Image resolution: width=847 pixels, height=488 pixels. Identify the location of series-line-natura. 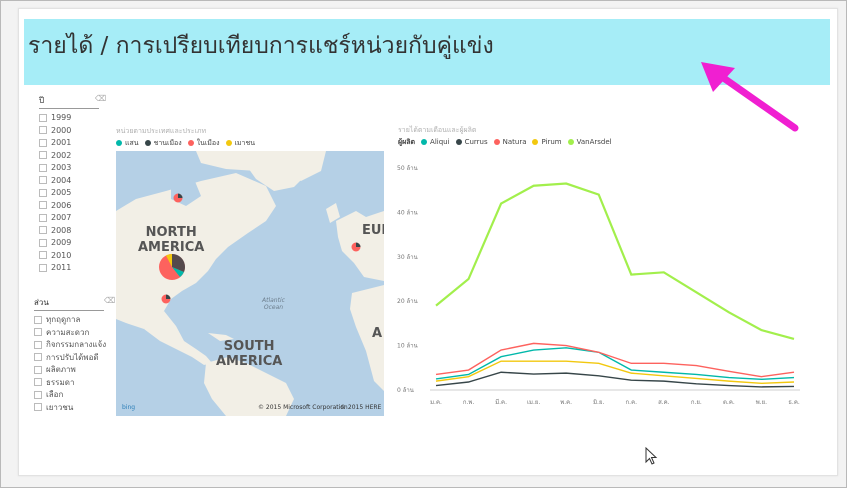
(615, 360).